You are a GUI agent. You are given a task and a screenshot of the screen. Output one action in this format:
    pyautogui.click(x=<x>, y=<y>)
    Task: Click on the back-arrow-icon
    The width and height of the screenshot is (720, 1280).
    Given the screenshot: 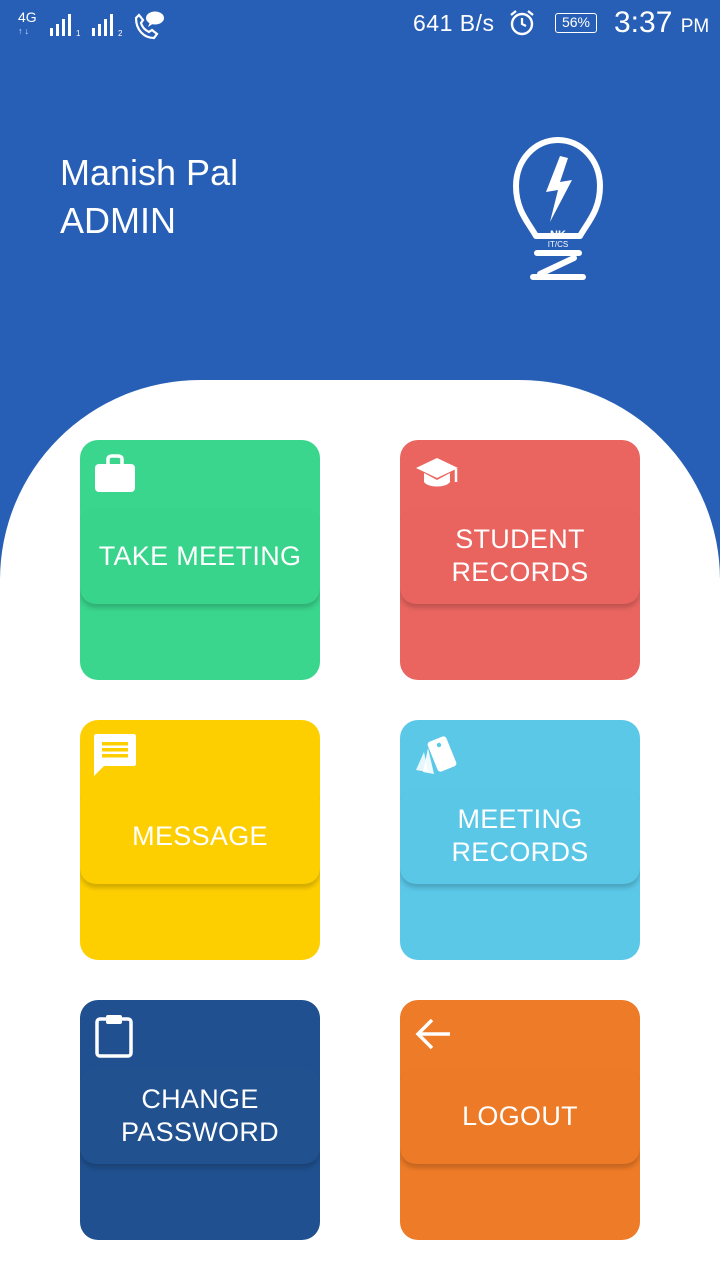 What is the action you would take?
    pyautogui.click(x=434, y=1036)
    